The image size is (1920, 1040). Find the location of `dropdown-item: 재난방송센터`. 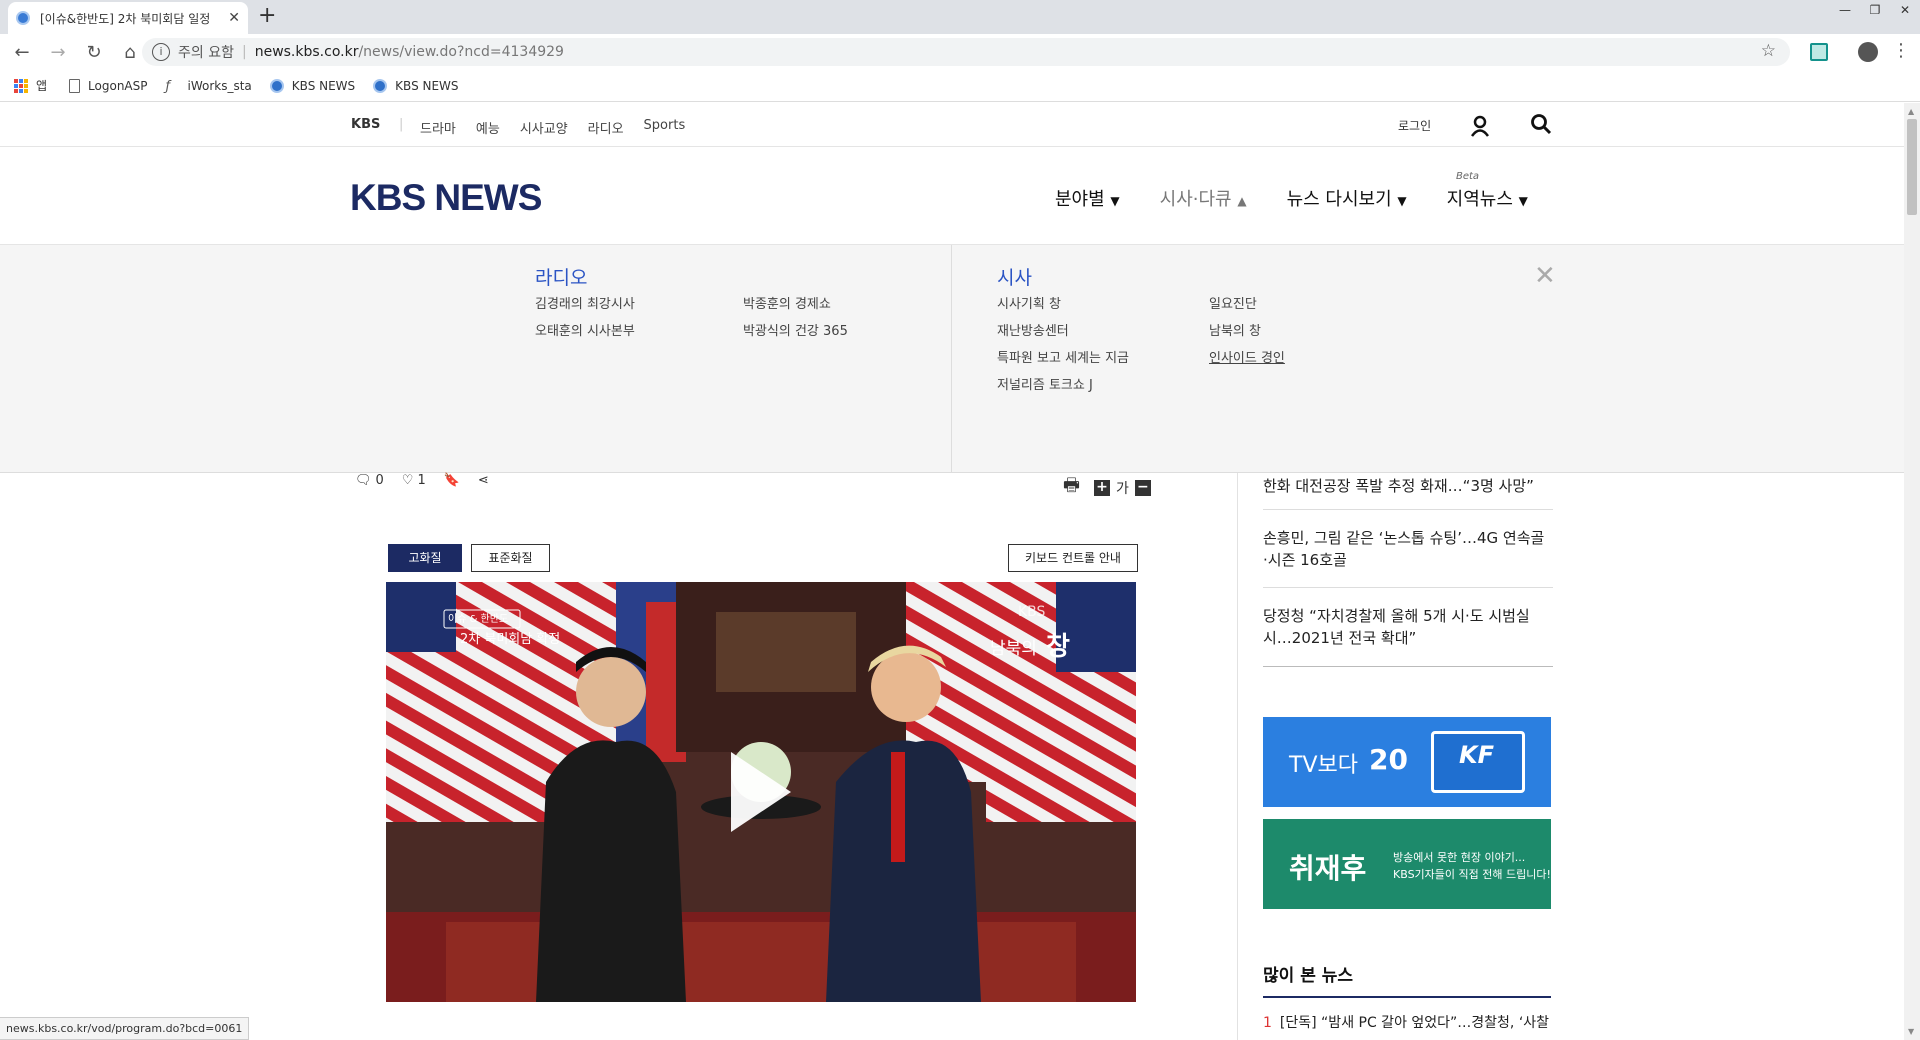

dropdown-item: 재난방송센터 is located at coordinates (1033, 329).